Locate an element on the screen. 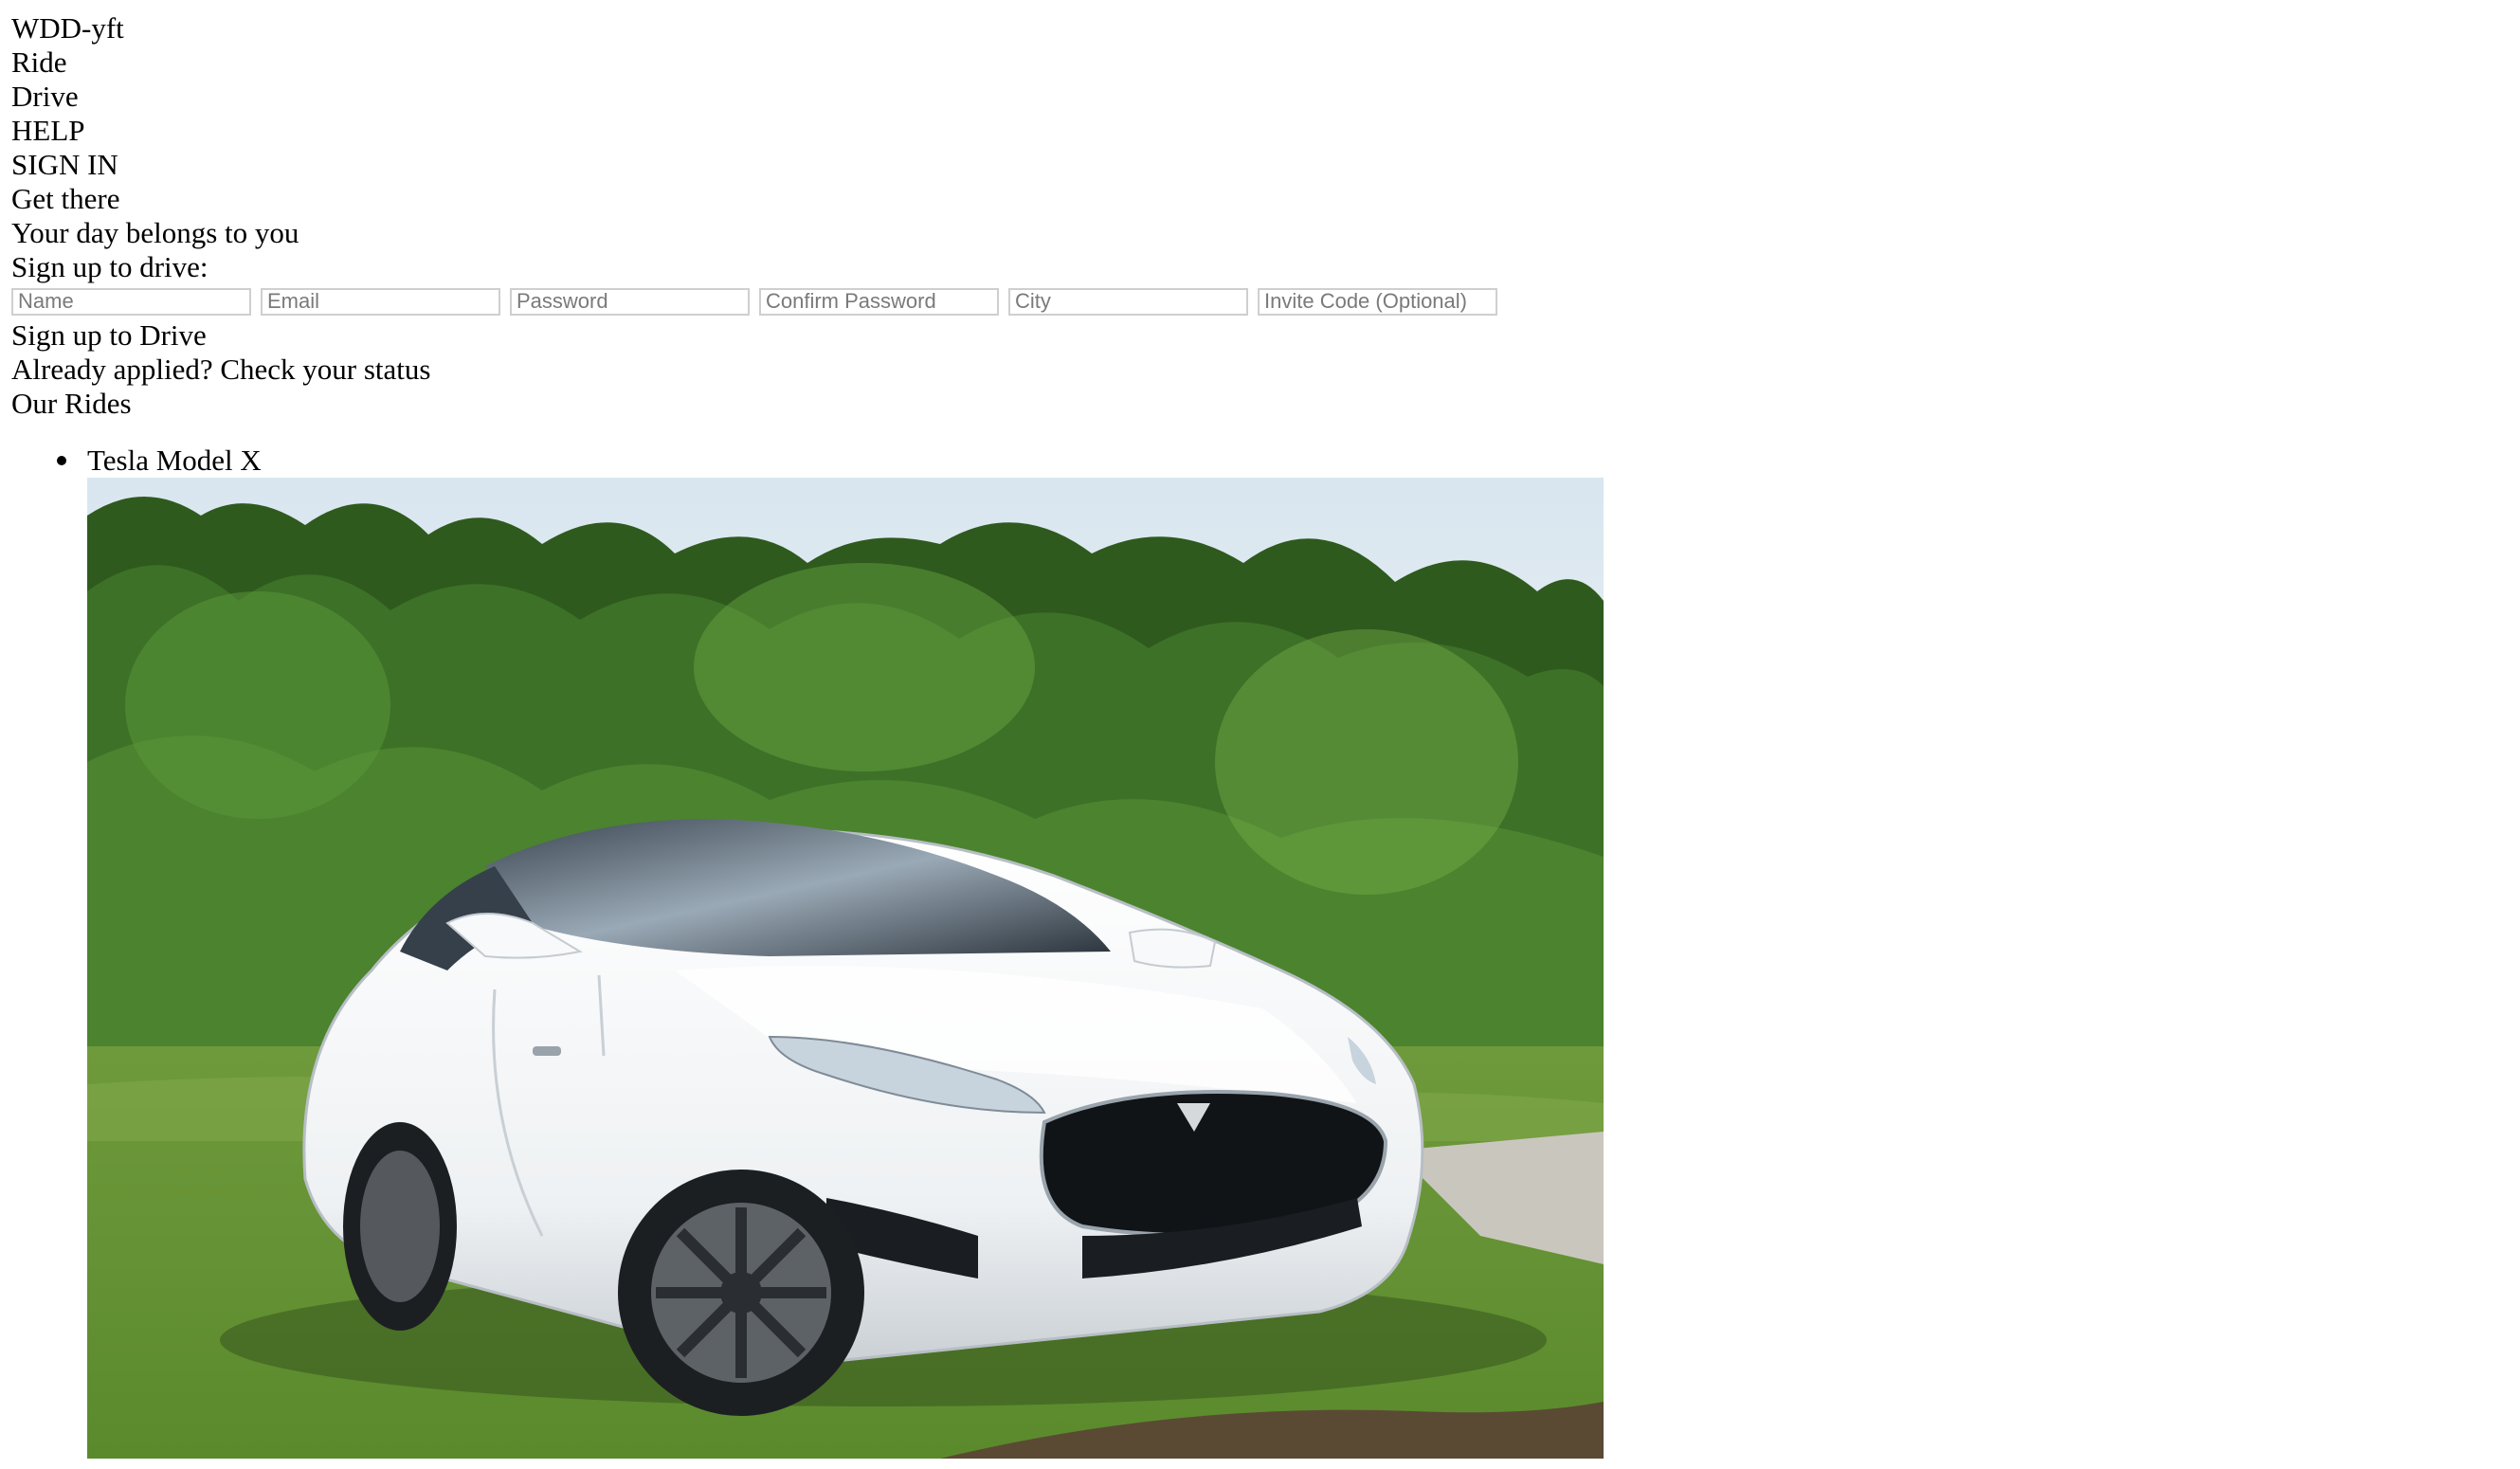 The width and height of the screenshot is (2520, 1469). nav-sign-in-link: SIGN IN is located at coordinates (1266, 165).